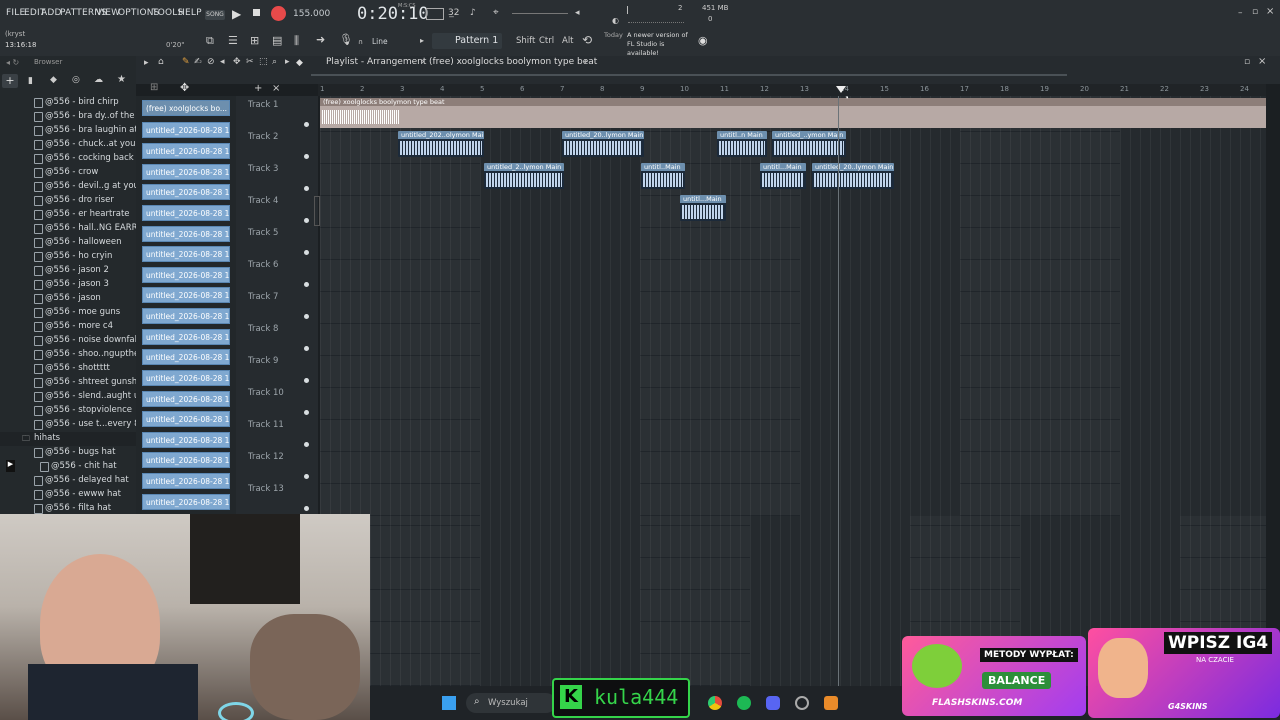 The width and height of the screenshot is (1280, 720). What do you see at coordinates (121, 79) in the screenshot?
I see `browser-star-icon: ★` at bounding box center [121, 79].